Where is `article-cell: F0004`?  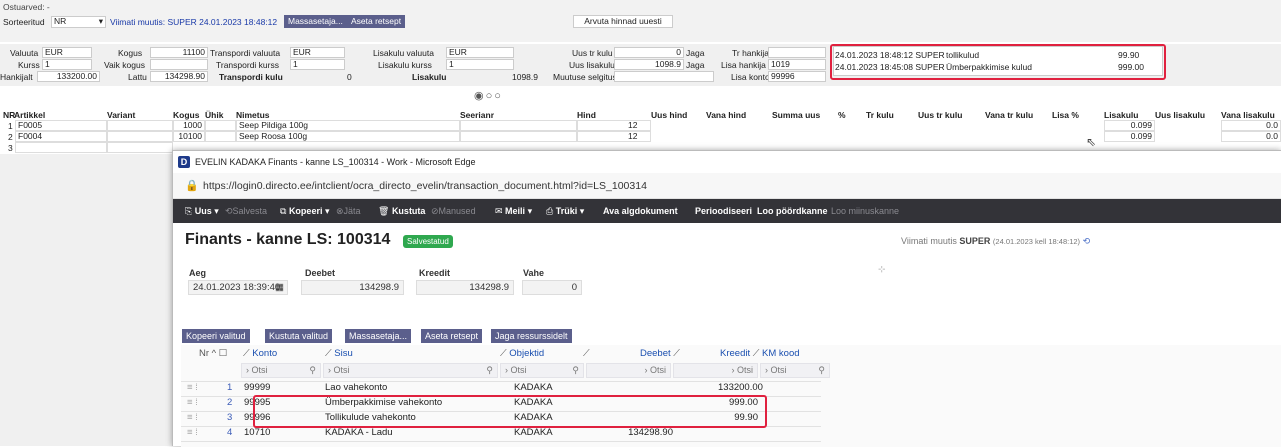
article-cell: F0004 is located at coordinates (61, 136).